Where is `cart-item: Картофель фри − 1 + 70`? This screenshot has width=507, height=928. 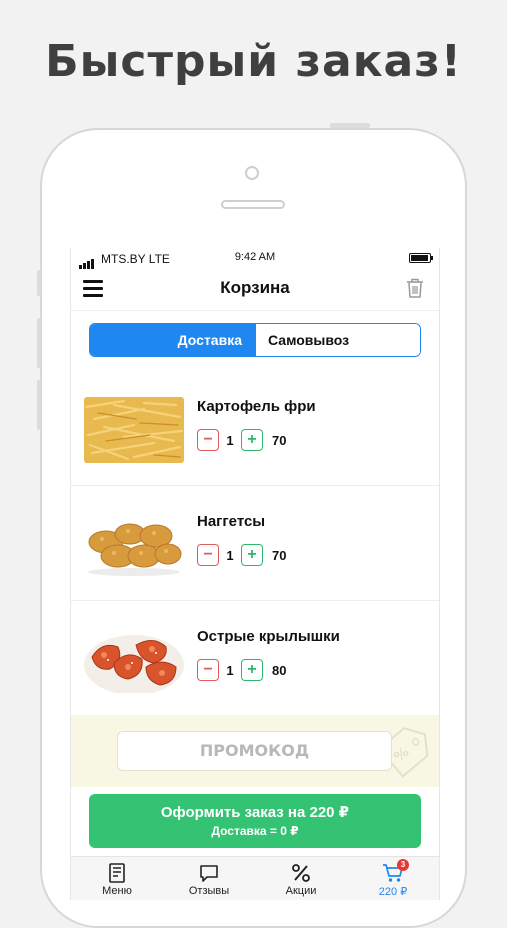
cart-item: Картофель фри − 1 + 70 is located at coordinates (255, 428).